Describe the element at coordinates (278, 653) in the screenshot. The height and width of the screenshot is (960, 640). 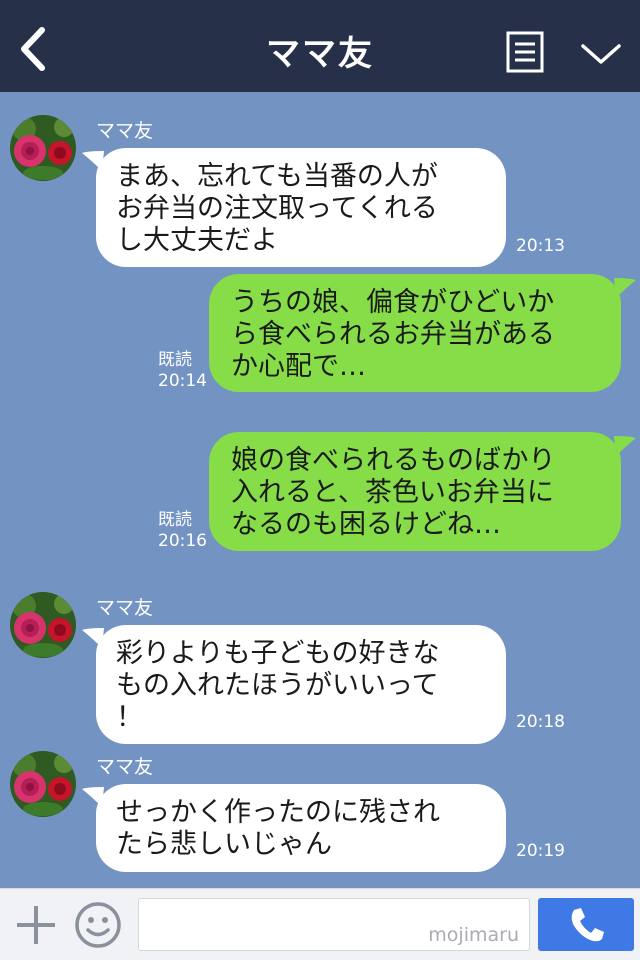
I see `message-line: 彩りよりも子どもの好きな` at that location.